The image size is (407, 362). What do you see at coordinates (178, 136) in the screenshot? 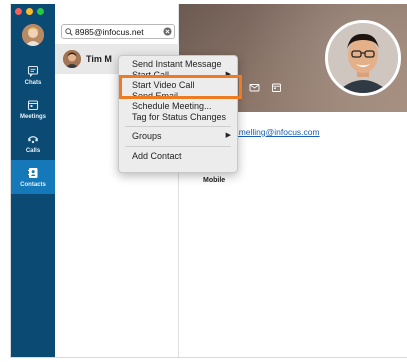
I see `menu-item-groups: Groups ▶` at bounding box center [178, 136].